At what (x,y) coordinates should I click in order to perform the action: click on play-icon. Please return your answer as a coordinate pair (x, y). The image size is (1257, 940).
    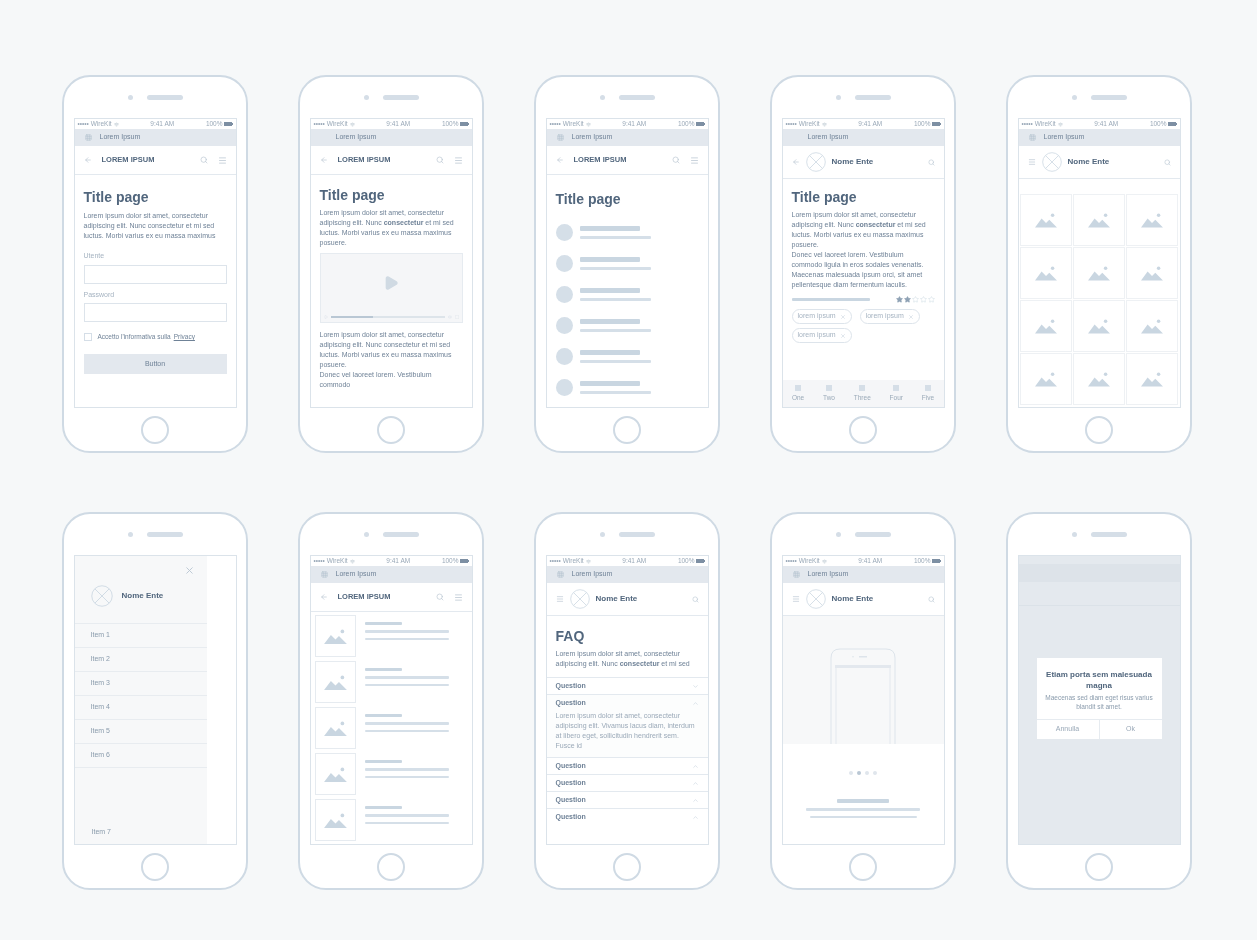
    Looking at the image, I should click on (391, 283).